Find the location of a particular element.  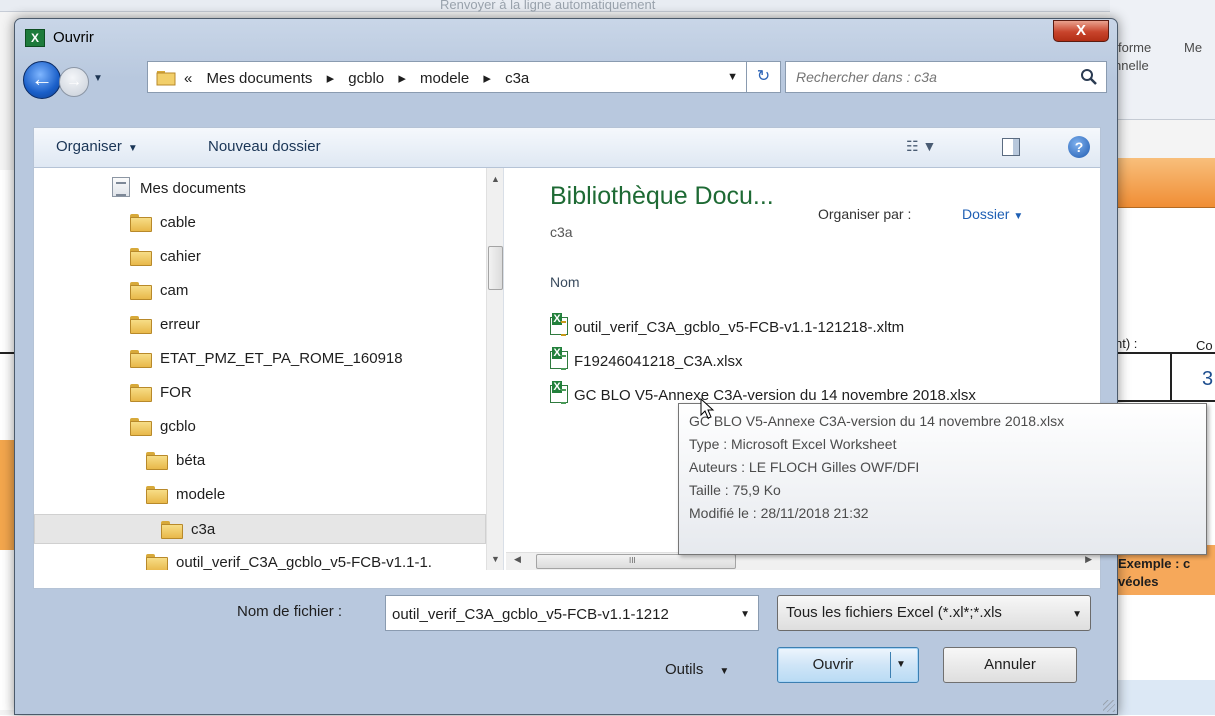

filetype-select: Tous les fichiers Excel (*.xl*;*.xls ▼ is located at coordinates (934, 613).